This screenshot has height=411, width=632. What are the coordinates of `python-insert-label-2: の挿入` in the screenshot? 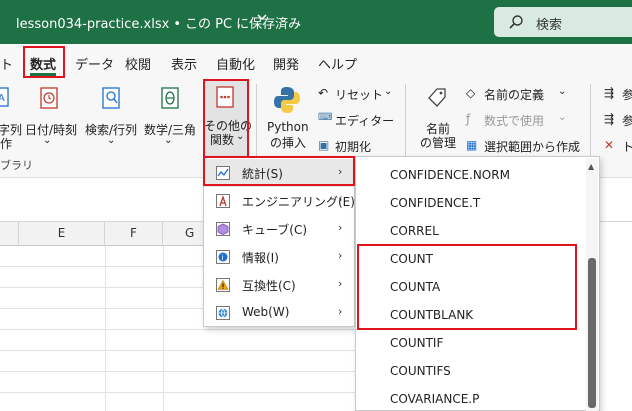 It's located at (288, 143).